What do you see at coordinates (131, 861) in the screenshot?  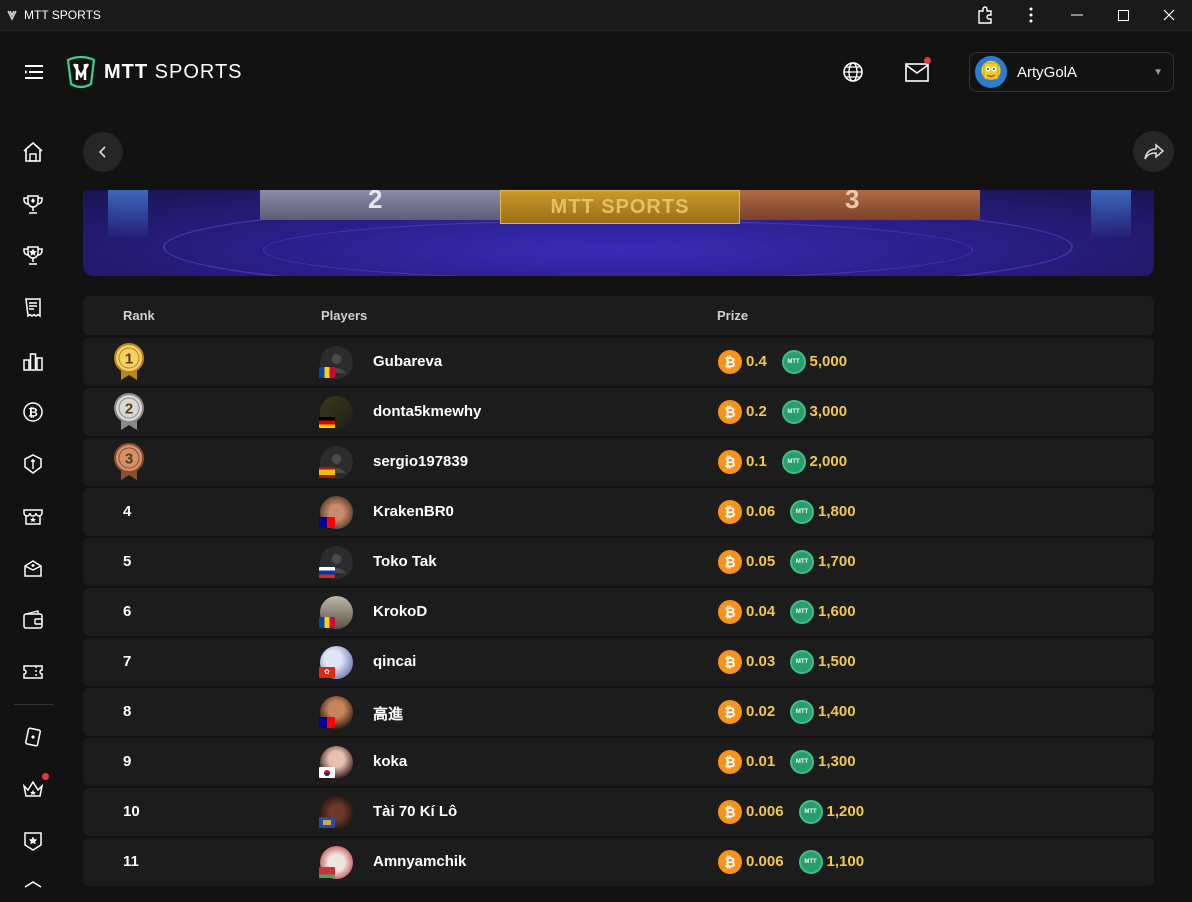 I see `rank-number: 11` at bounding box center [131, 861].